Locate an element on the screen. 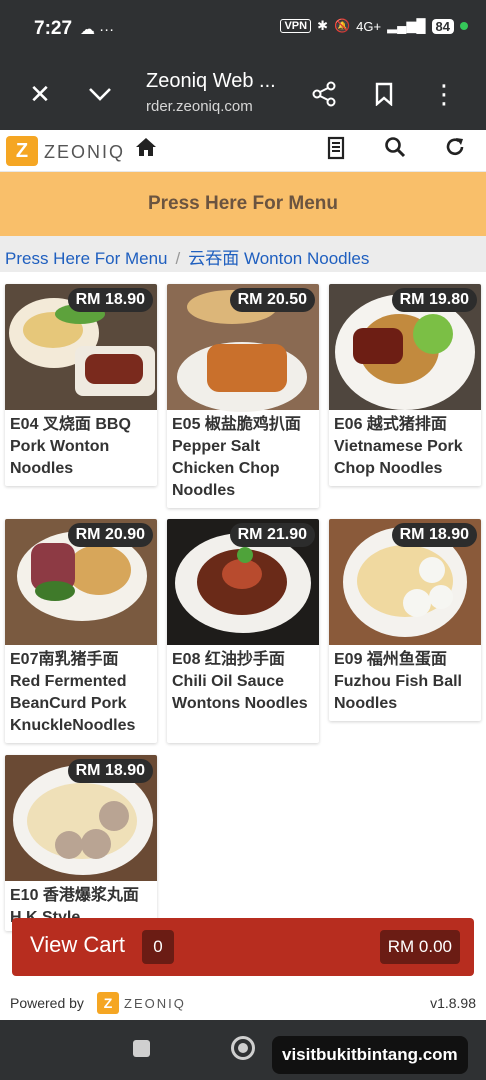 The width and height of the screenshot is (486, 1080). product-card-e04: RM 18.90 E04 叉烧面 BBQ Pork Wonton Noodles is located at coordinates (81, 385).